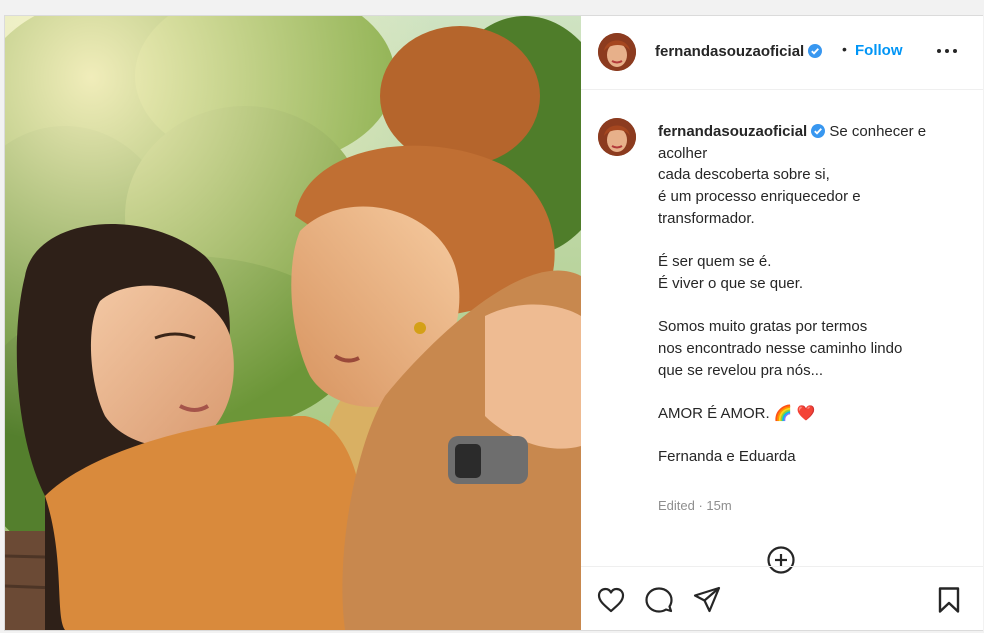 Image resolution: width=984 pixels, height=633 pixels. I want to click on caption-line: É ser quem se é., so click(715, 262).